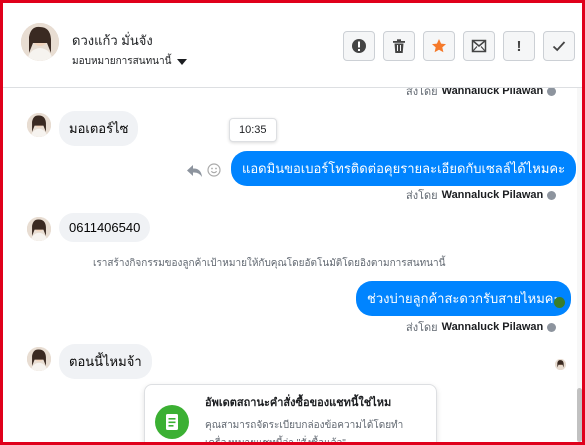  I want to click on message-bubble-incoming: 0611406540, so click(105, 227).